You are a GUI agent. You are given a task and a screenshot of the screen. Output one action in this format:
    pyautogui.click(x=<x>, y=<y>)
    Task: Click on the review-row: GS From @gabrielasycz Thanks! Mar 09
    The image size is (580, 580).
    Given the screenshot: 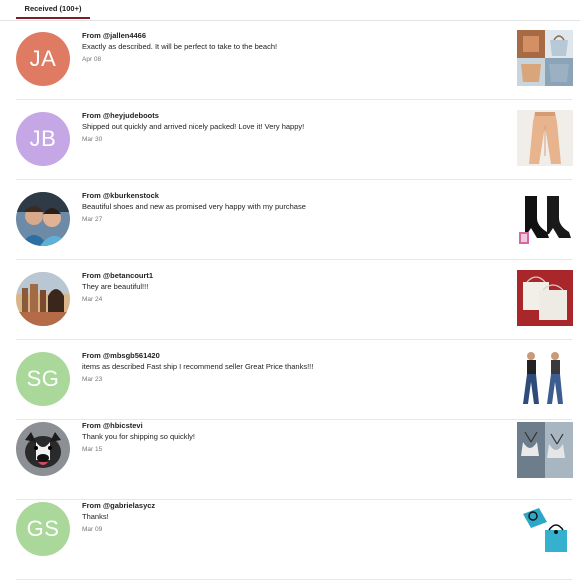 What is the action you would take?
    pyautogui.click(x=290, y=540)
    